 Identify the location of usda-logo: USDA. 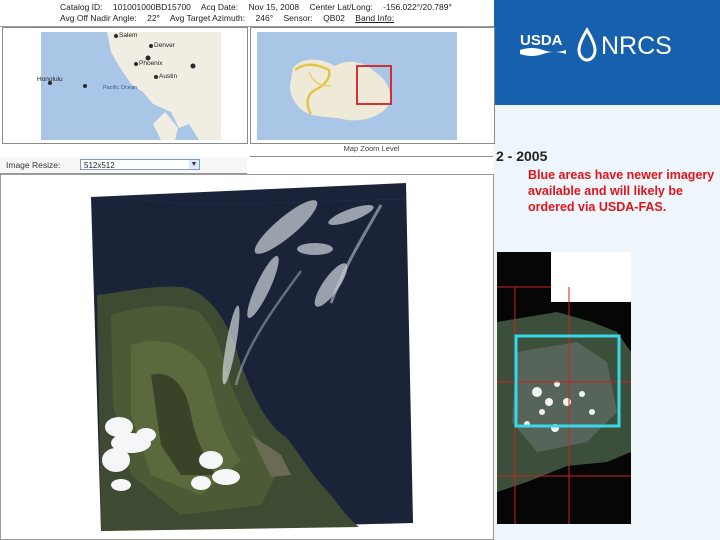
(543, 44).